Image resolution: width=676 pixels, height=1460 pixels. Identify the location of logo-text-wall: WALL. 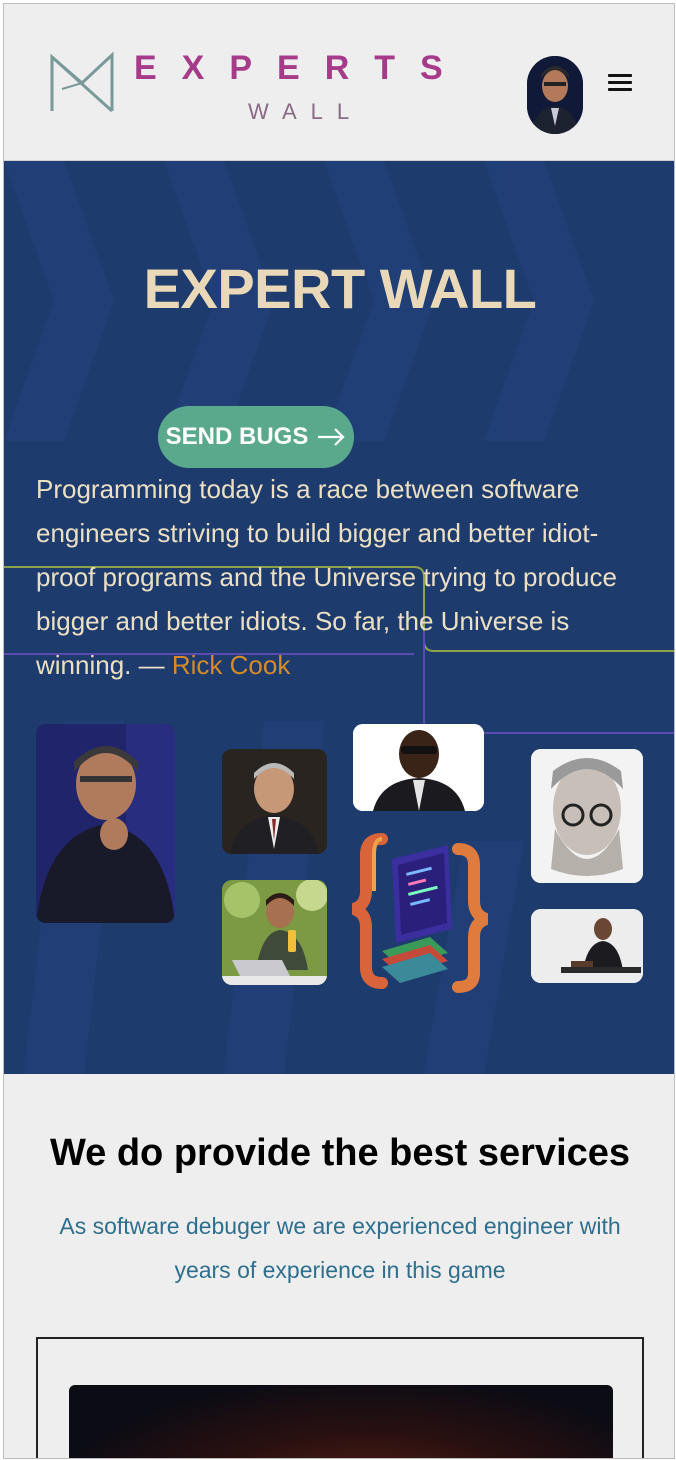
(306, 111).